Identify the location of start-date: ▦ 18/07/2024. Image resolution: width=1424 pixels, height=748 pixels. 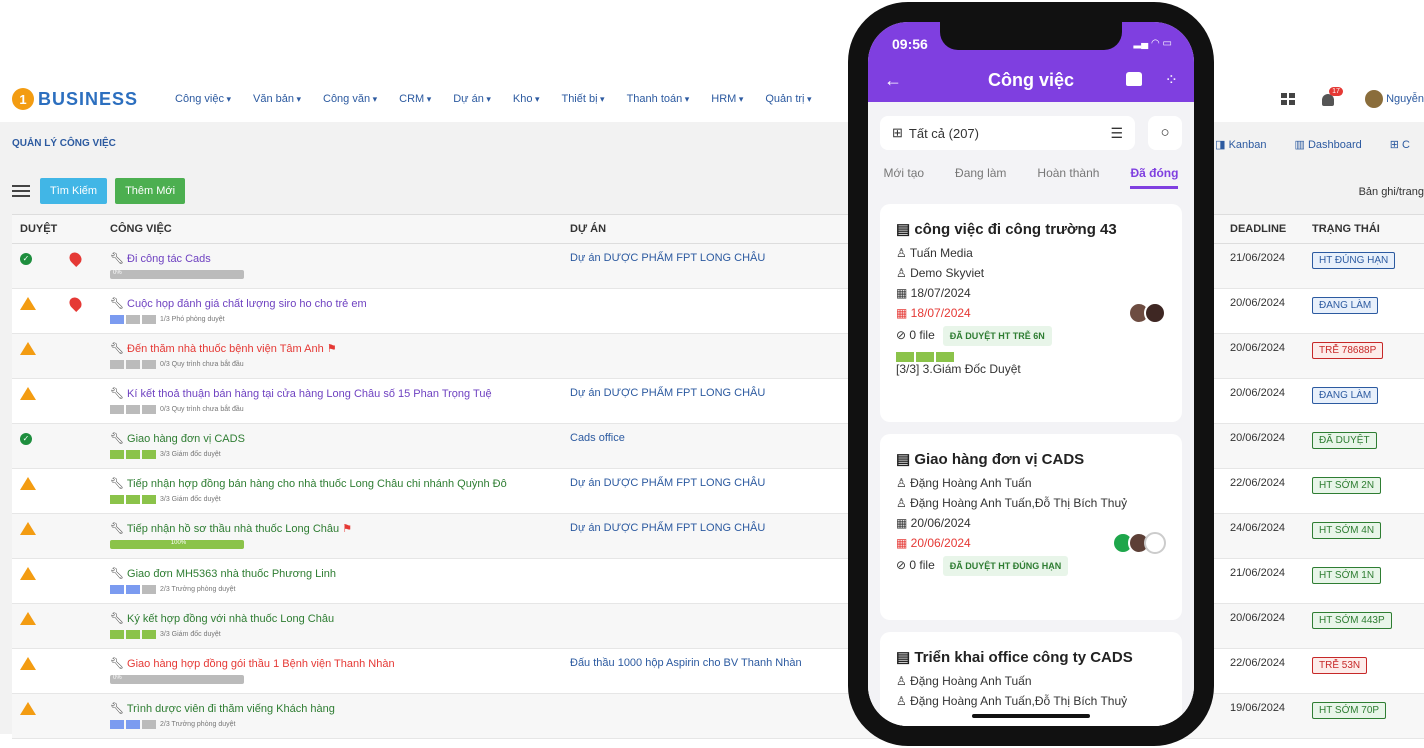
(933, 293).